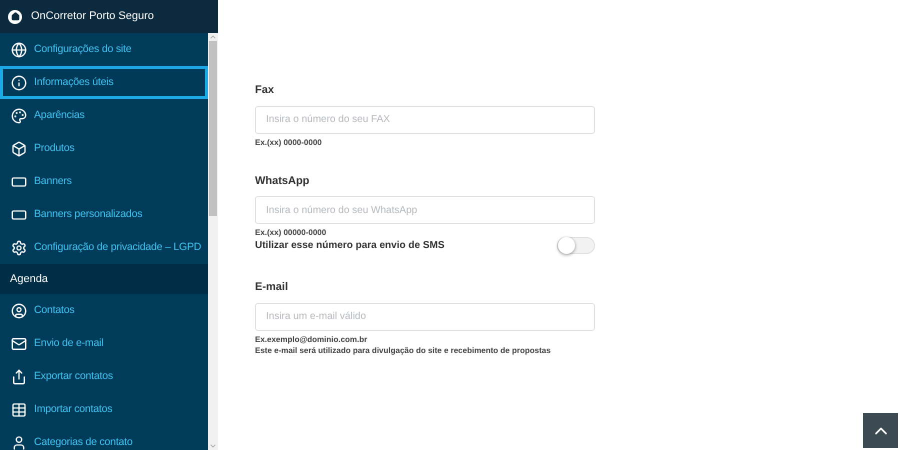 Image resolution: width=900 pixels, height=450 pixels. Describe the element at coordinates (19, 248) in the screenshot. I see `settings-icon` at that location.